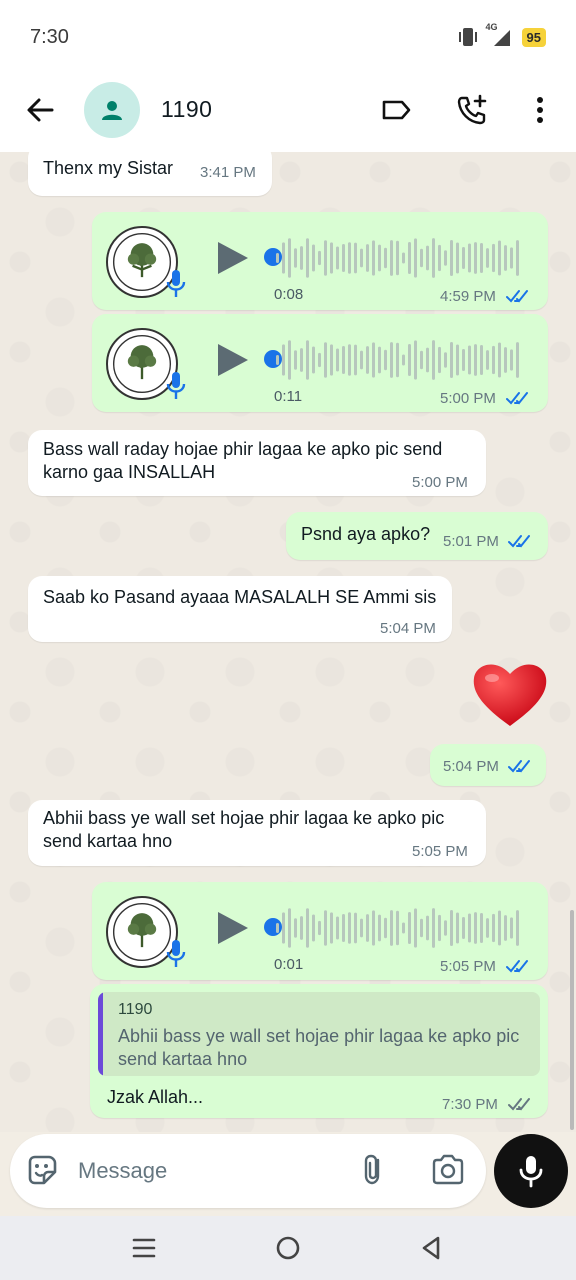 Image resolution: width=576 pixels, height=1280 pixels. What do you see at coordinates (510, 695) in the screenshot?
I see `heart-emoji-icon` at bounding box center [510, 695].